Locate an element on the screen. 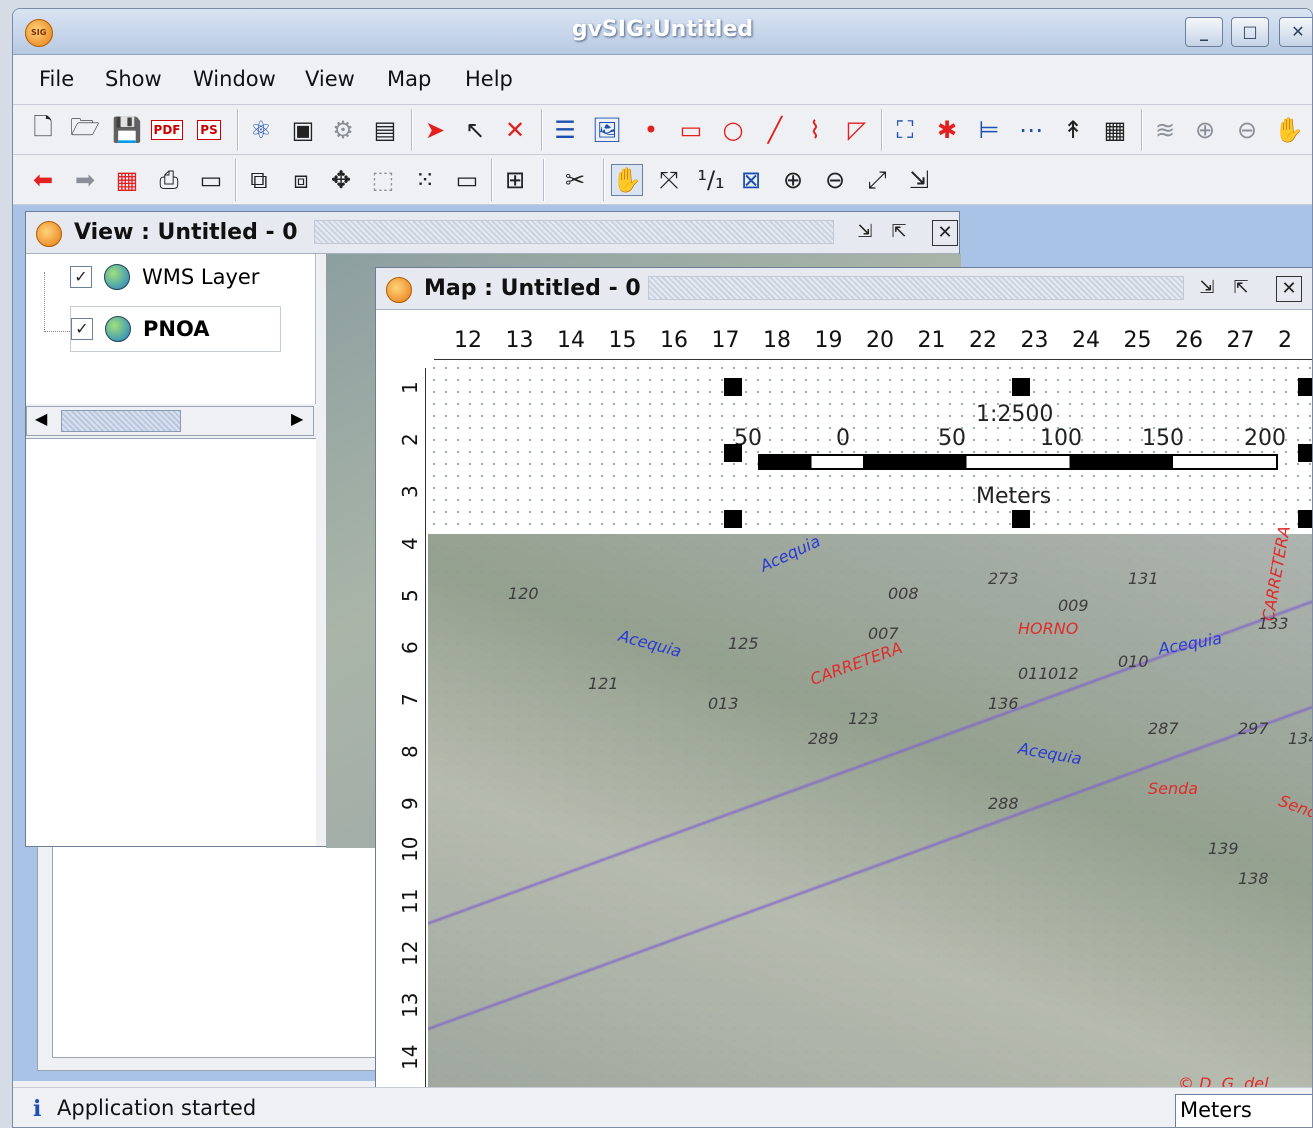 The image size is (1313, 1128). select-area-icon: ⬚ is located at coordinates (383, 180).